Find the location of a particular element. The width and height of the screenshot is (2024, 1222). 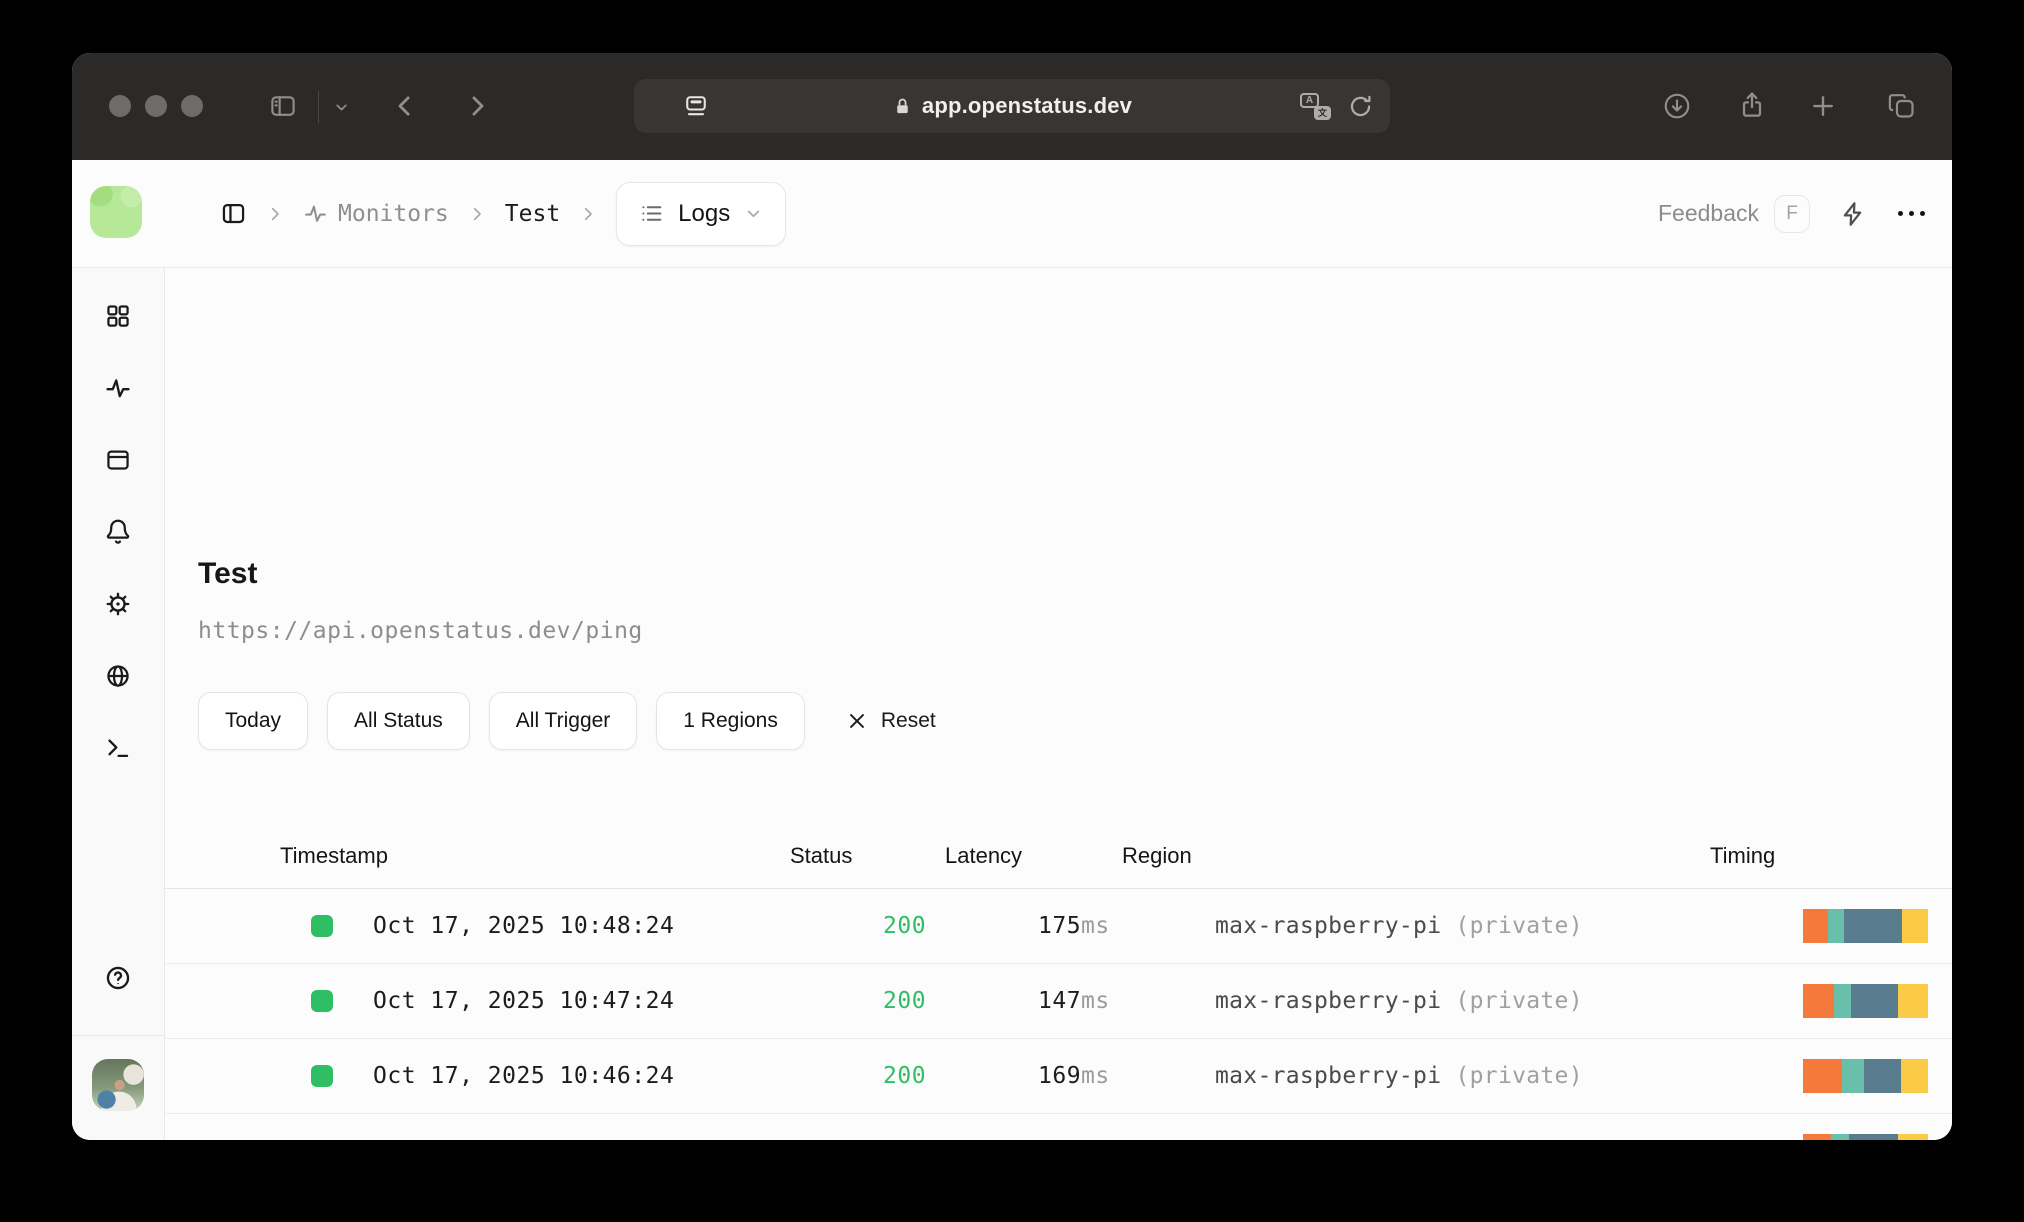

lock-icon is located at coordinates (902, 106).